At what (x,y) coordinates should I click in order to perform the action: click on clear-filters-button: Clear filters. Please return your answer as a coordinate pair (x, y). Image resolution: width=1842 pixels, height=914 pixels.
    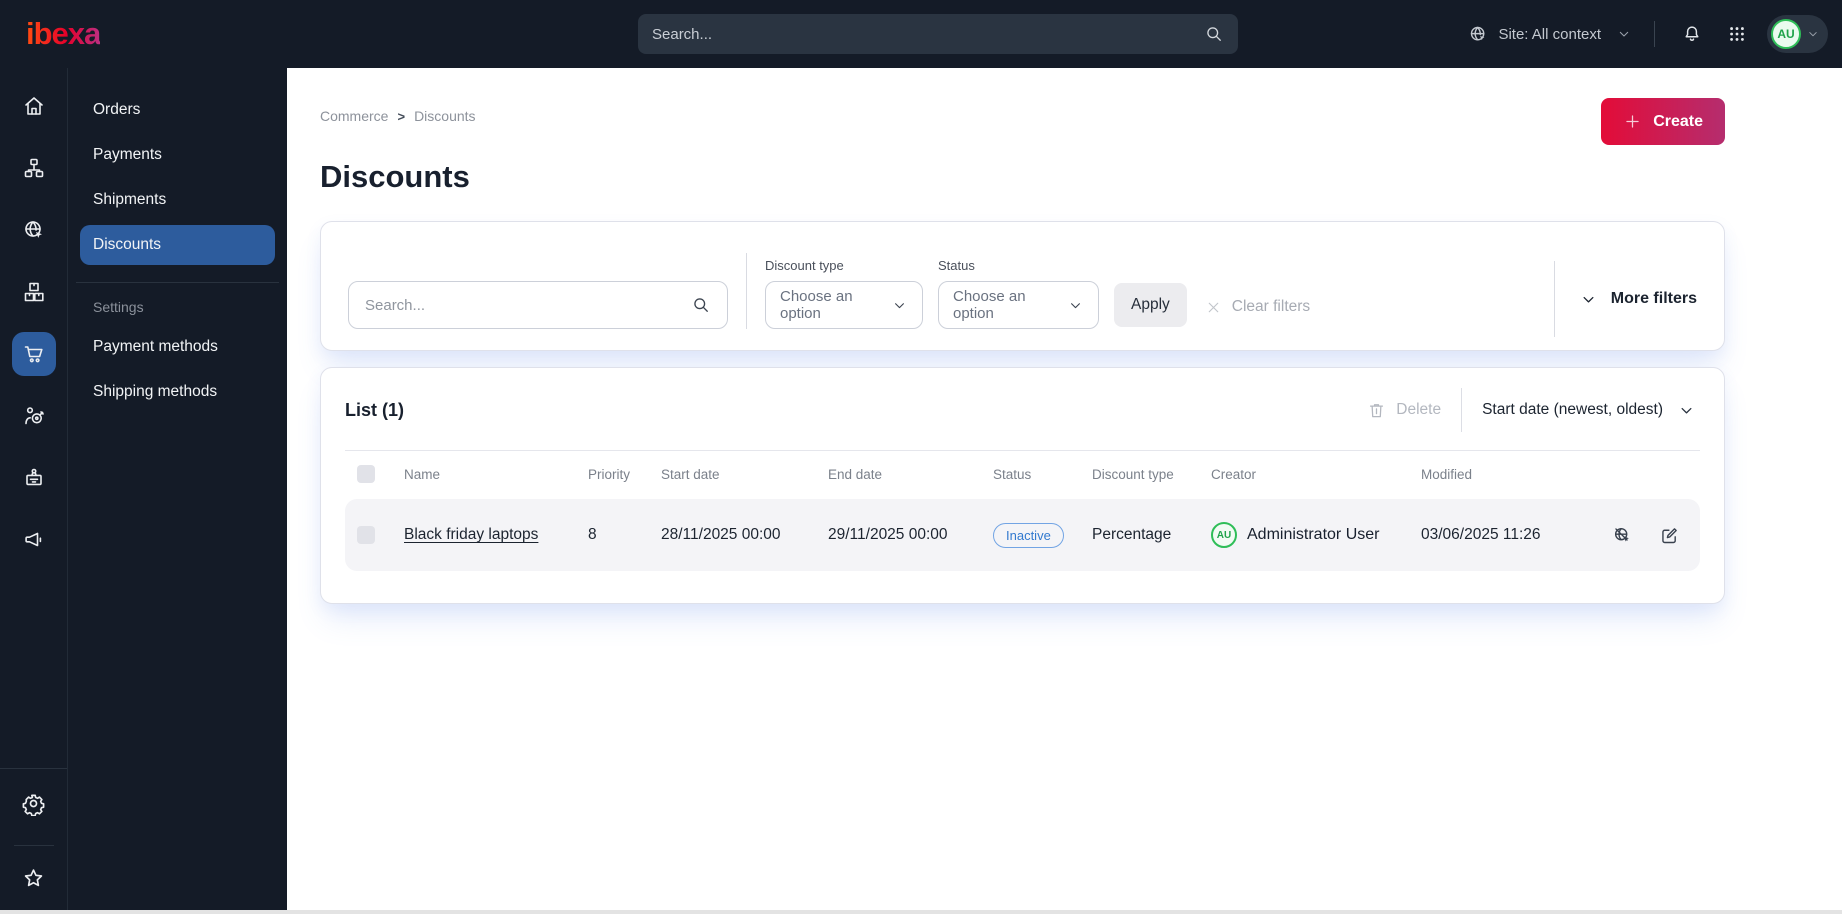
    Looking at the image, I should click on (1257, 307).